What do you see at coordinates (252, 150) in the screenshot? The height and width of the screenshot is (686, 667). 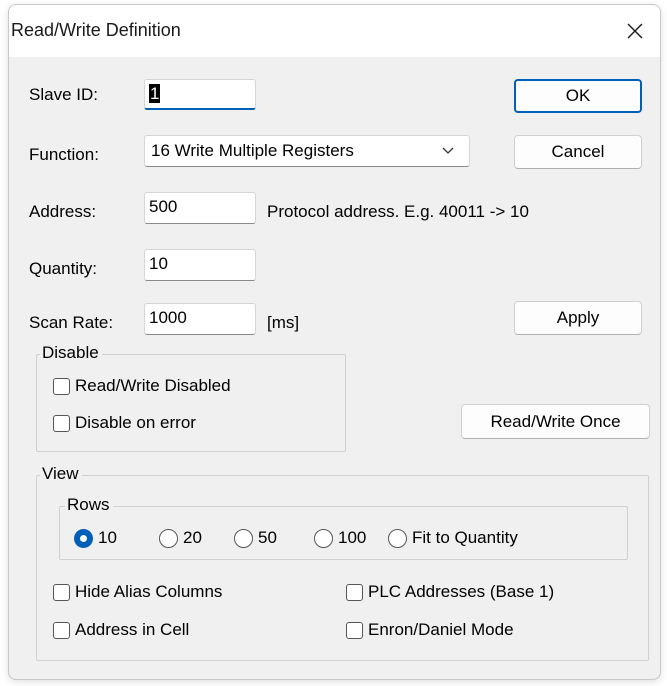 I see `function-selected-value: 16 Write Multiple Registers` at bounding box center [252, 150].